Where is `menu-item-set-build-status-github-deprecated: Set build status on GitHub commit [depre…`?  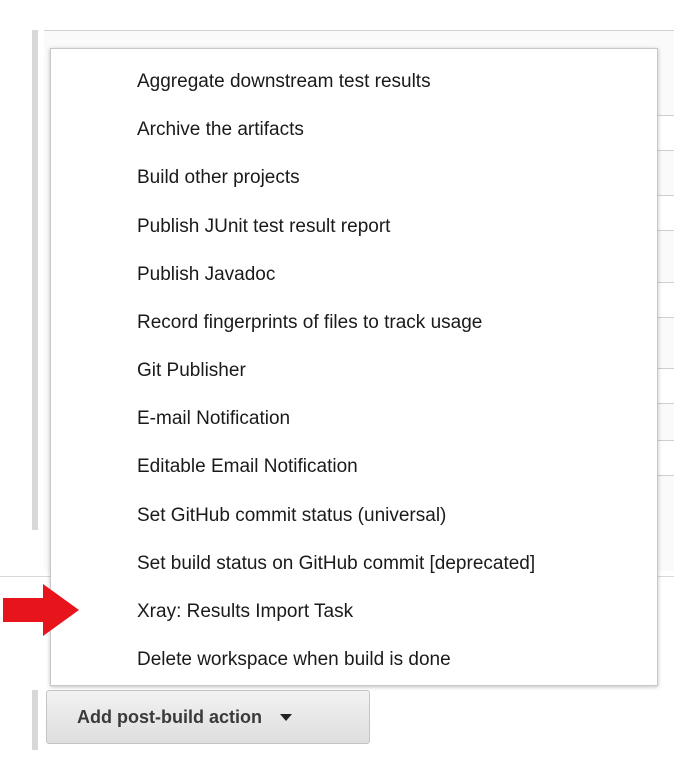
menu-item-set-build-status-github-deprecated: Set build status on GitHub commit [depre… is located at coordinates (374, 564).